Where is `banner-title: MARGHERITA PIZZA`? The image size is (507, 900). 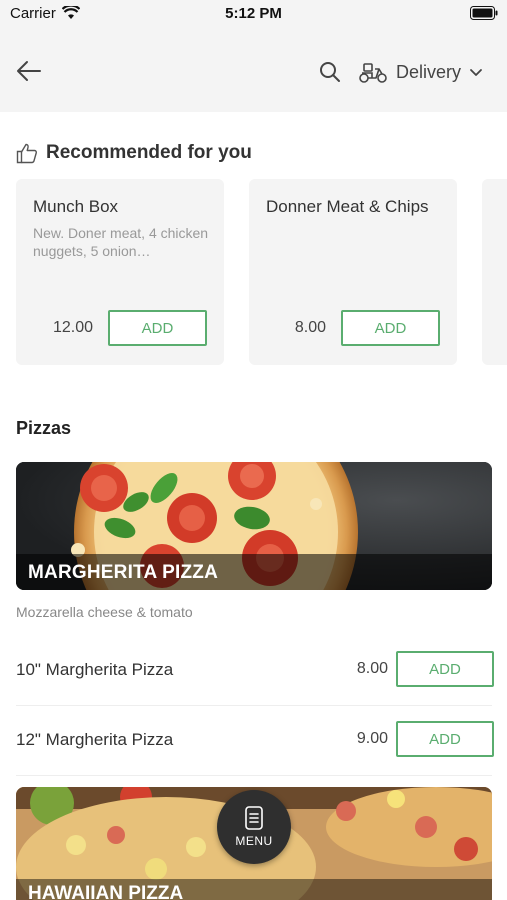
banner-title: MARGHERITA PIZZA is located at coordinates (123, 572).